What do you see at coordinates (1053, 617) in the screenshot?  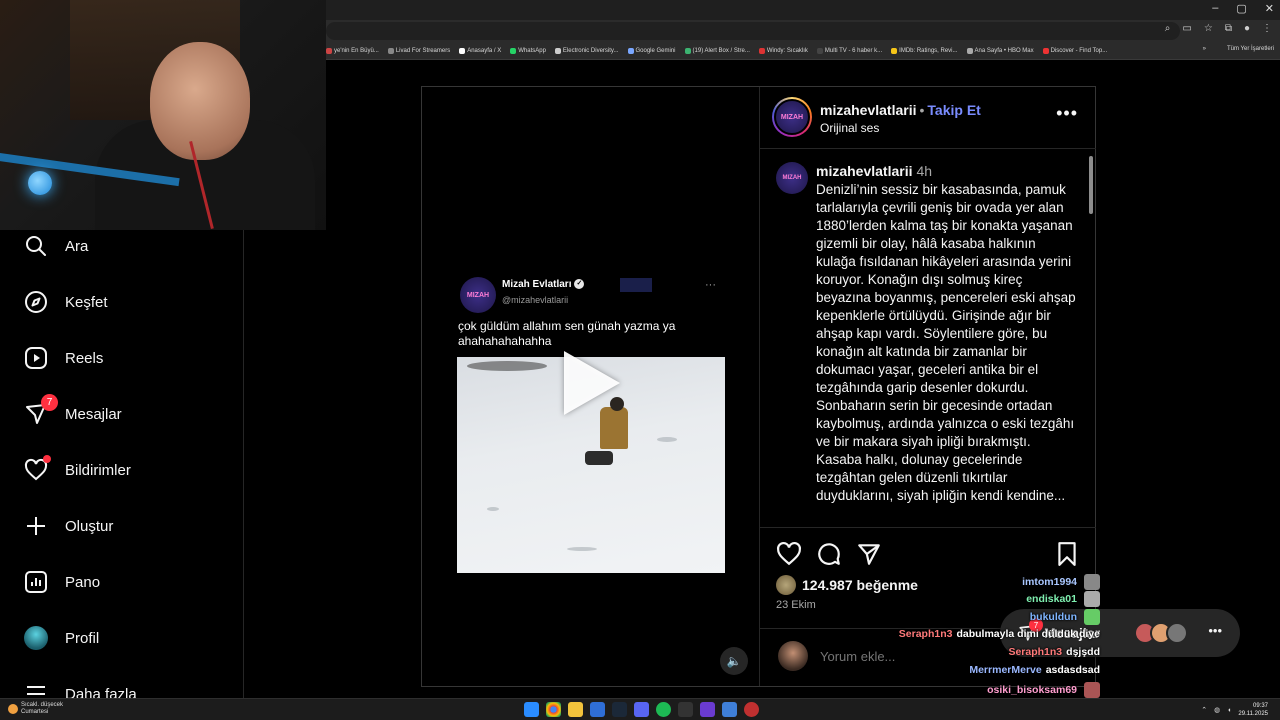 I see `chat-username: bukuldun` at bounding box center [1053, 617].